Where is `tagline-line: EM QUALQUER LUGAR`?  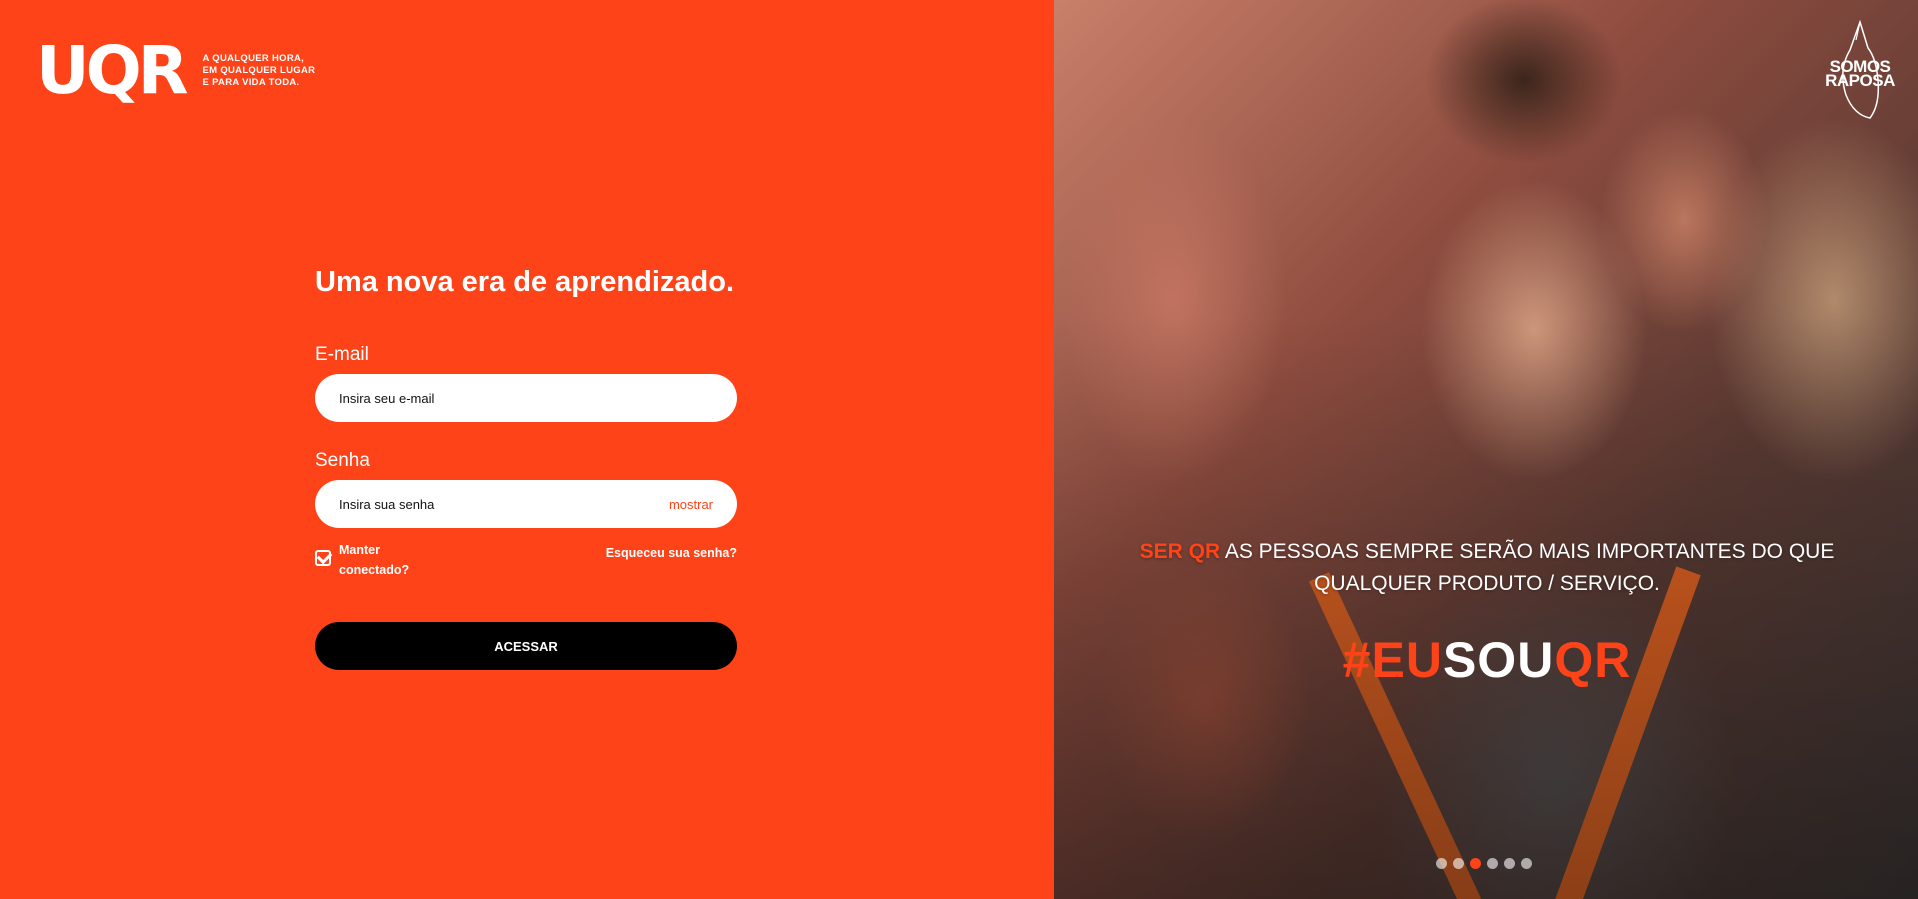 tagline-line: EM QUALQUER LUGAR is located at coordinates (259, 70).